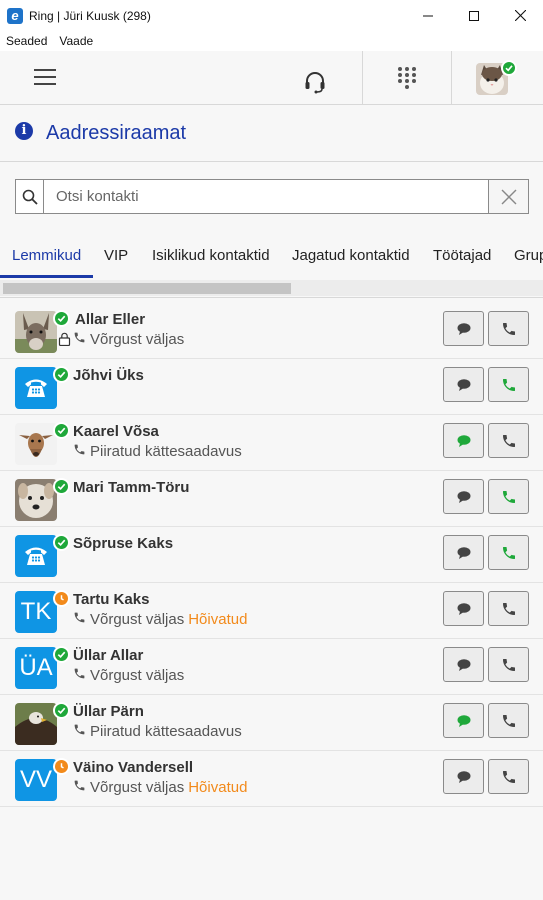 This screenshot has width=543, height=900. Describe the element at coordinates (147, 288) in the screenshot. I see `tabs-scrollbar-thumb` at that location.